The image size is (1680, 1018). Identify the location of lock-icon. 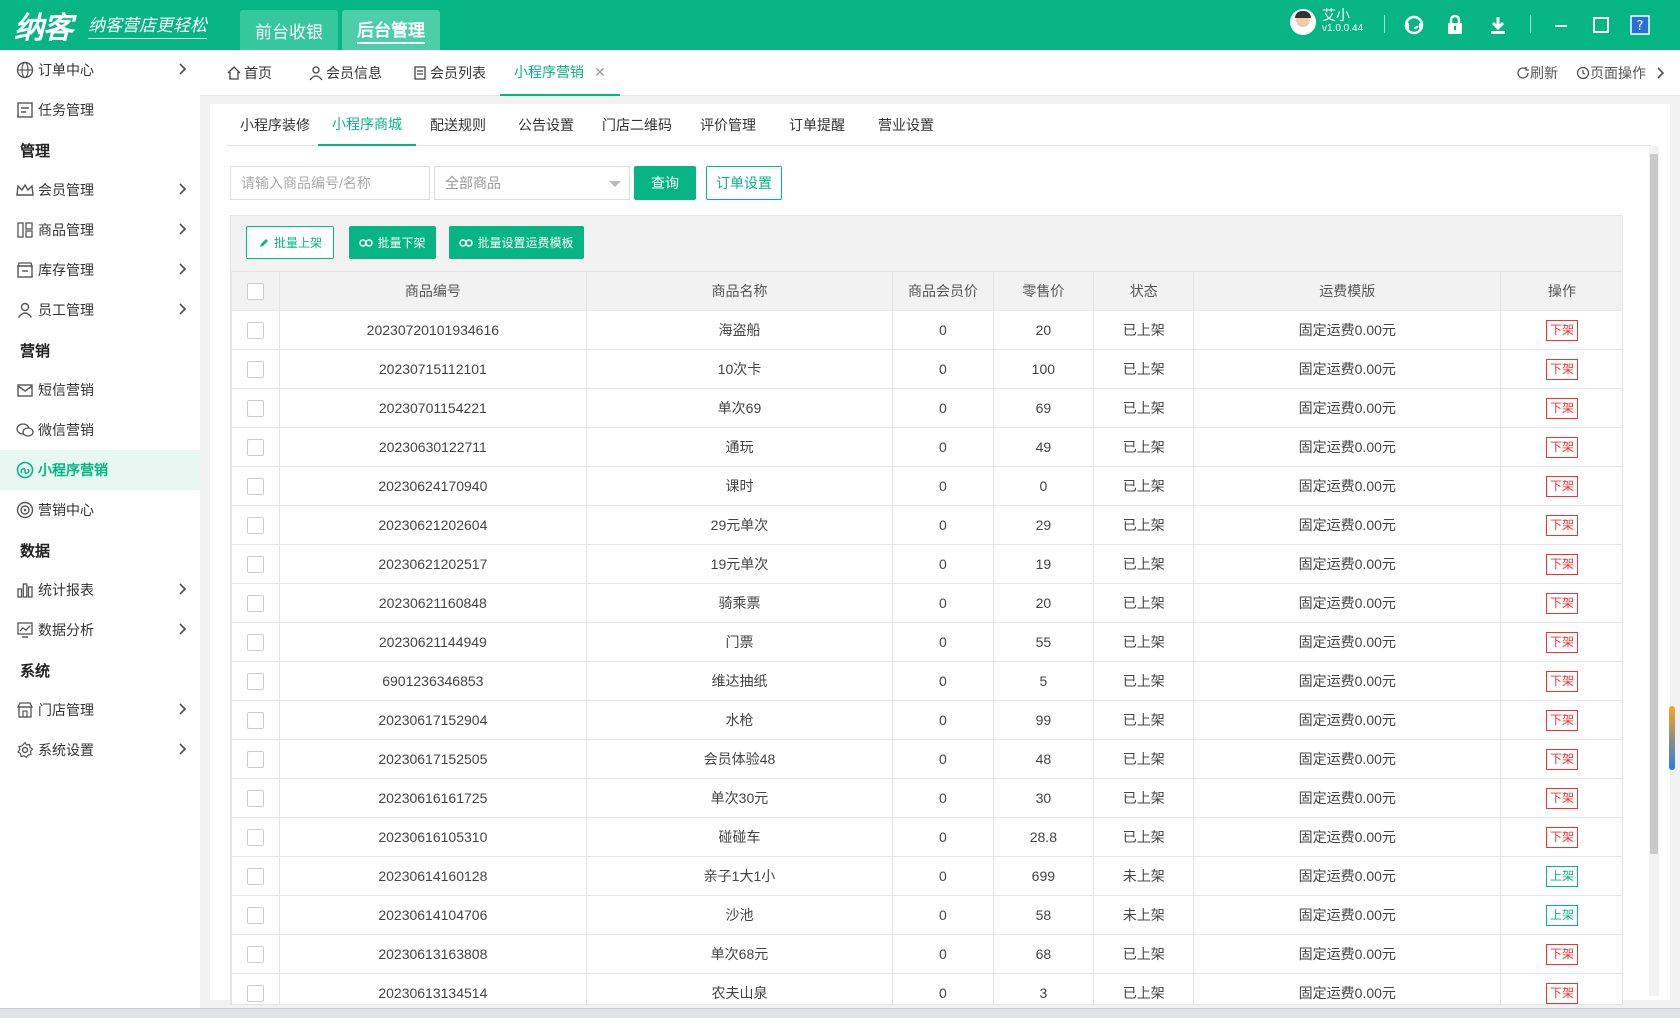
(1455, 25).